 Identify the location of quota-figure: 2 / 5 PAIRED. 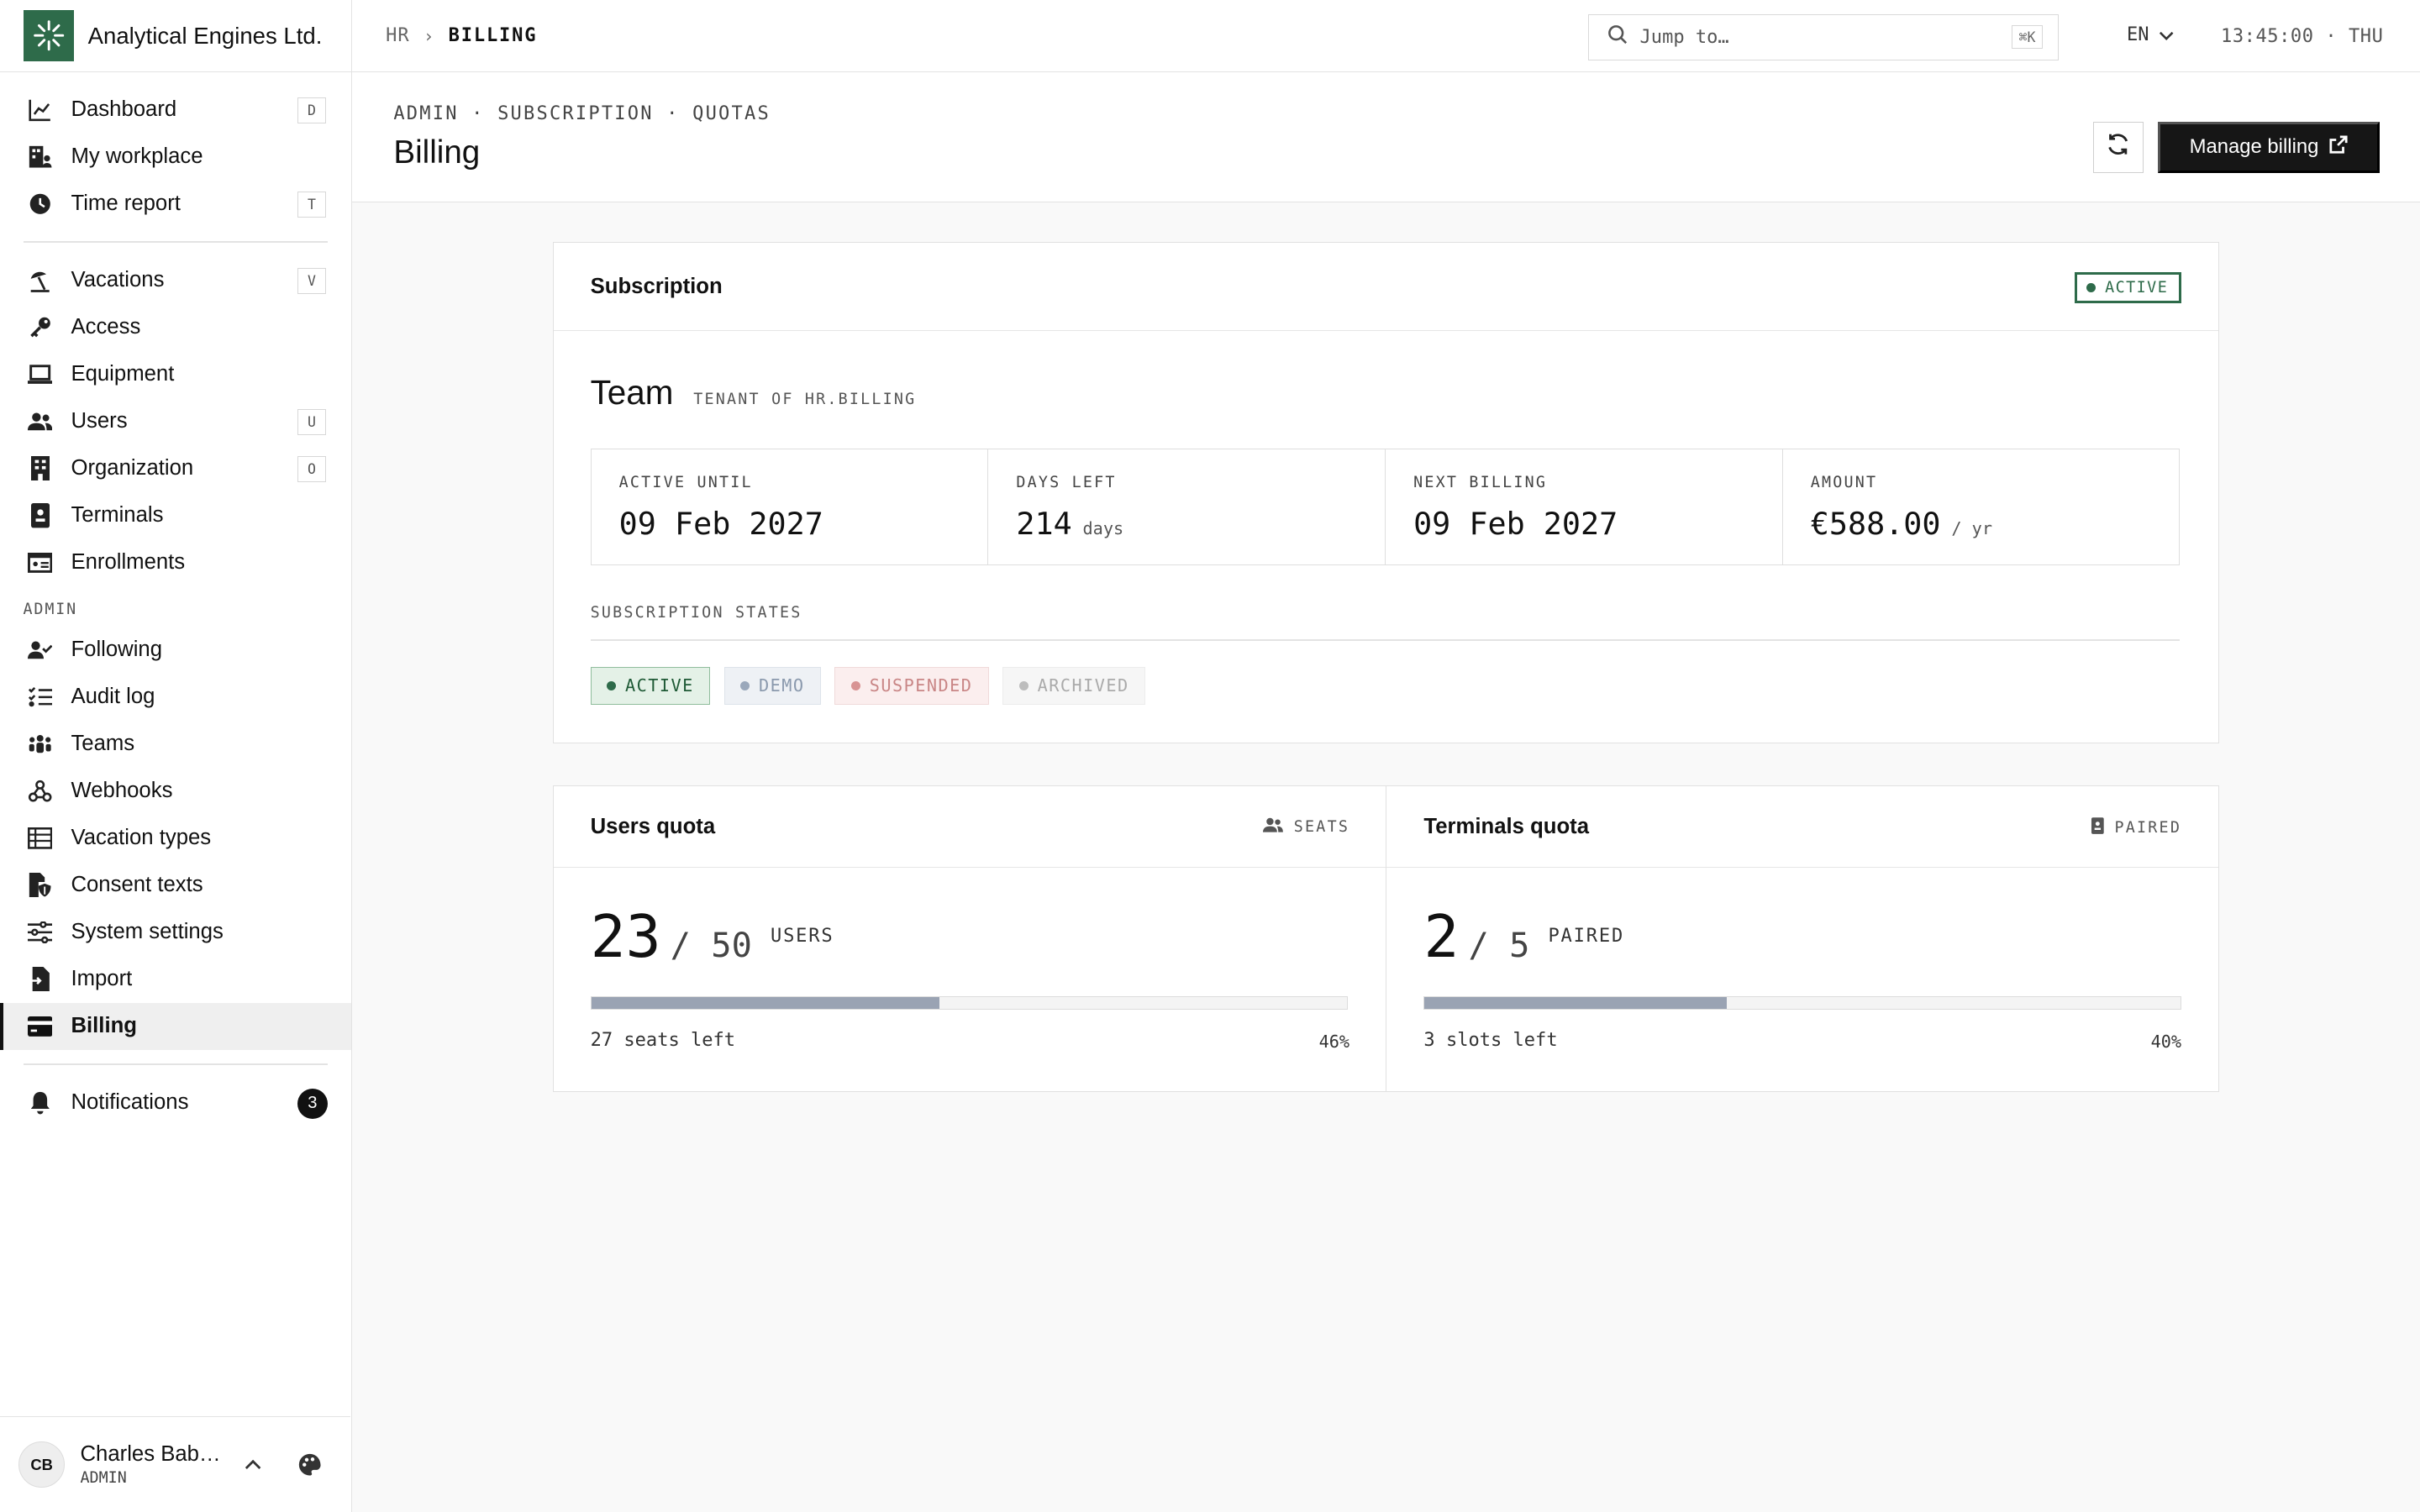
(1524, 937).